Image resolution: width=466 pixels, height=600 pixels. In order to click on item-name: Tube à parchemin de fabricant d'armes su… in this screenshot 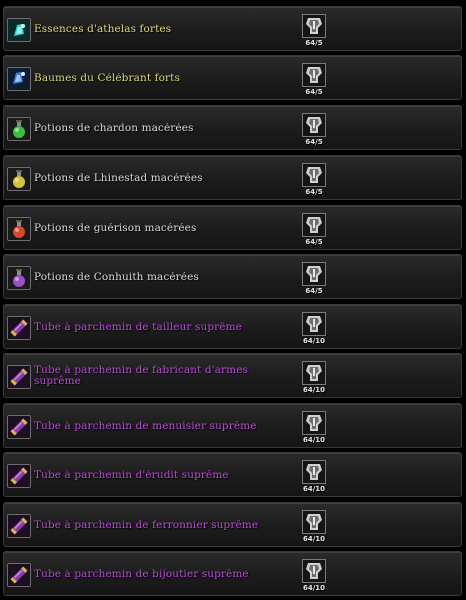, I will do `click(141, 376)`.